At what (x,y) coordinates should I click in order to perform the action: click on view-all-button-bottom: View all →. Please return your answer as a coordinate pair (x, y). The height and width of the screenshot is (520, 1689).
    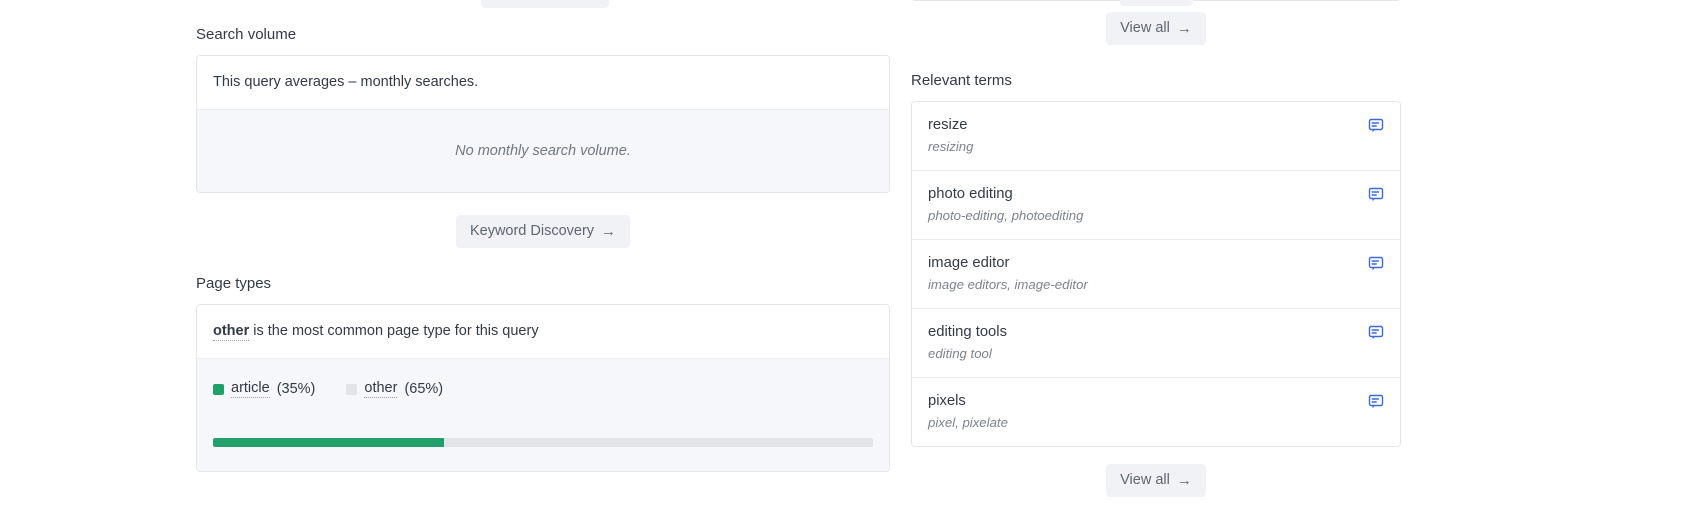
    Looking at the image, I should click on (1156, 480).